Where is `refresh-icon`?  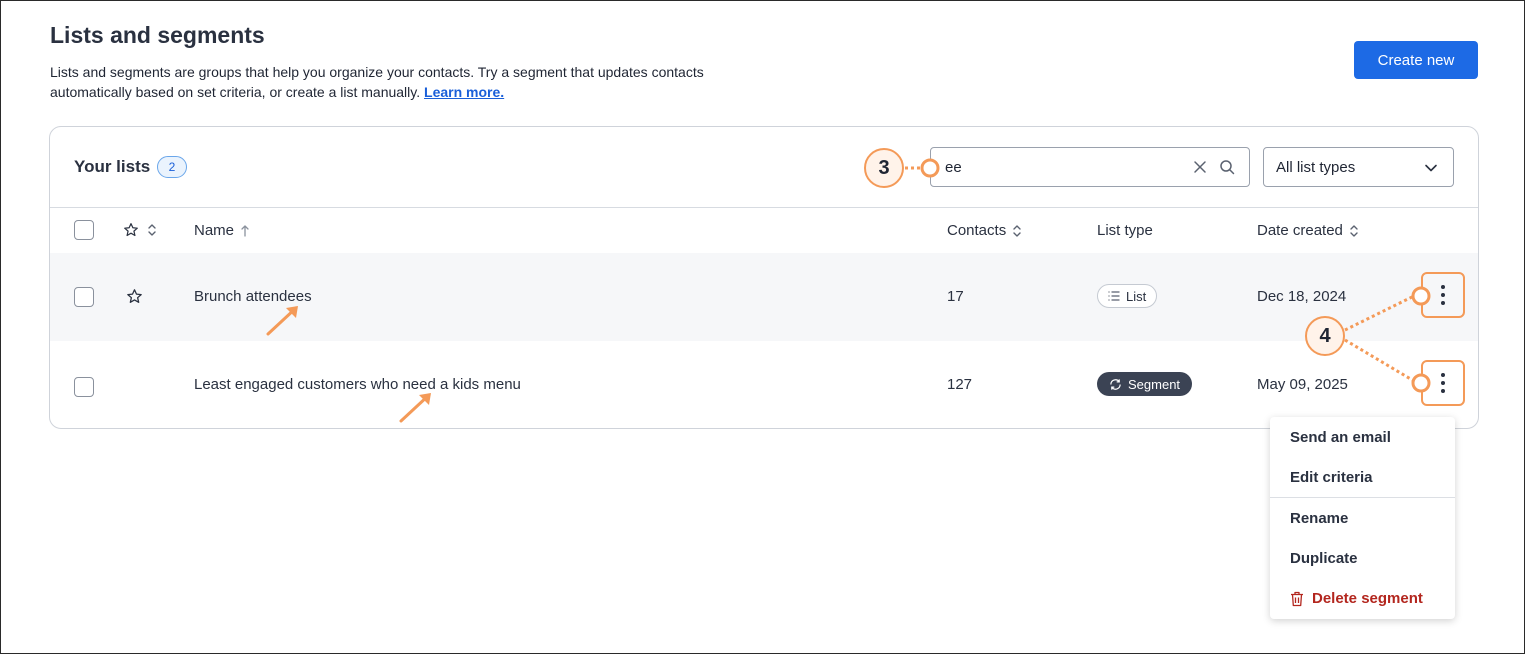 refresh-icon is located at coordinates (1115, 384).